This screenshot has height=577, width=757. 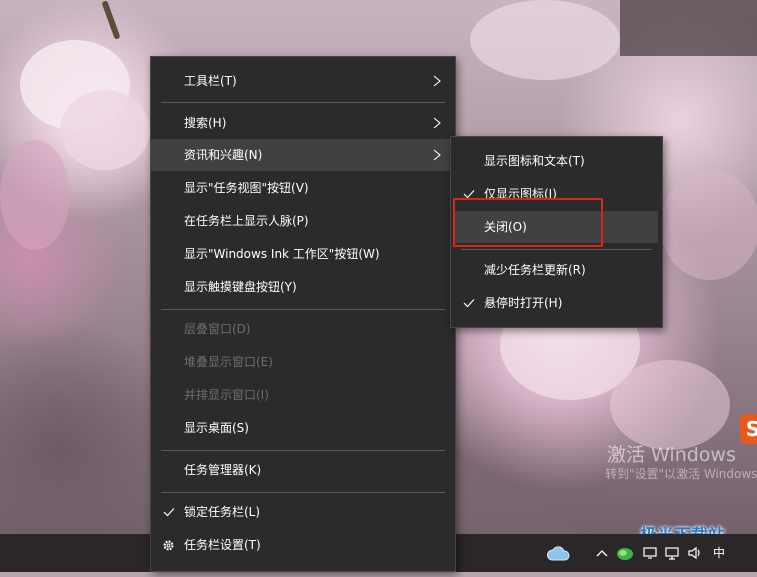 I want to click on menu-item-task-view-button: 显示"任务视图"按钮(V), so click(x=303, y=188).